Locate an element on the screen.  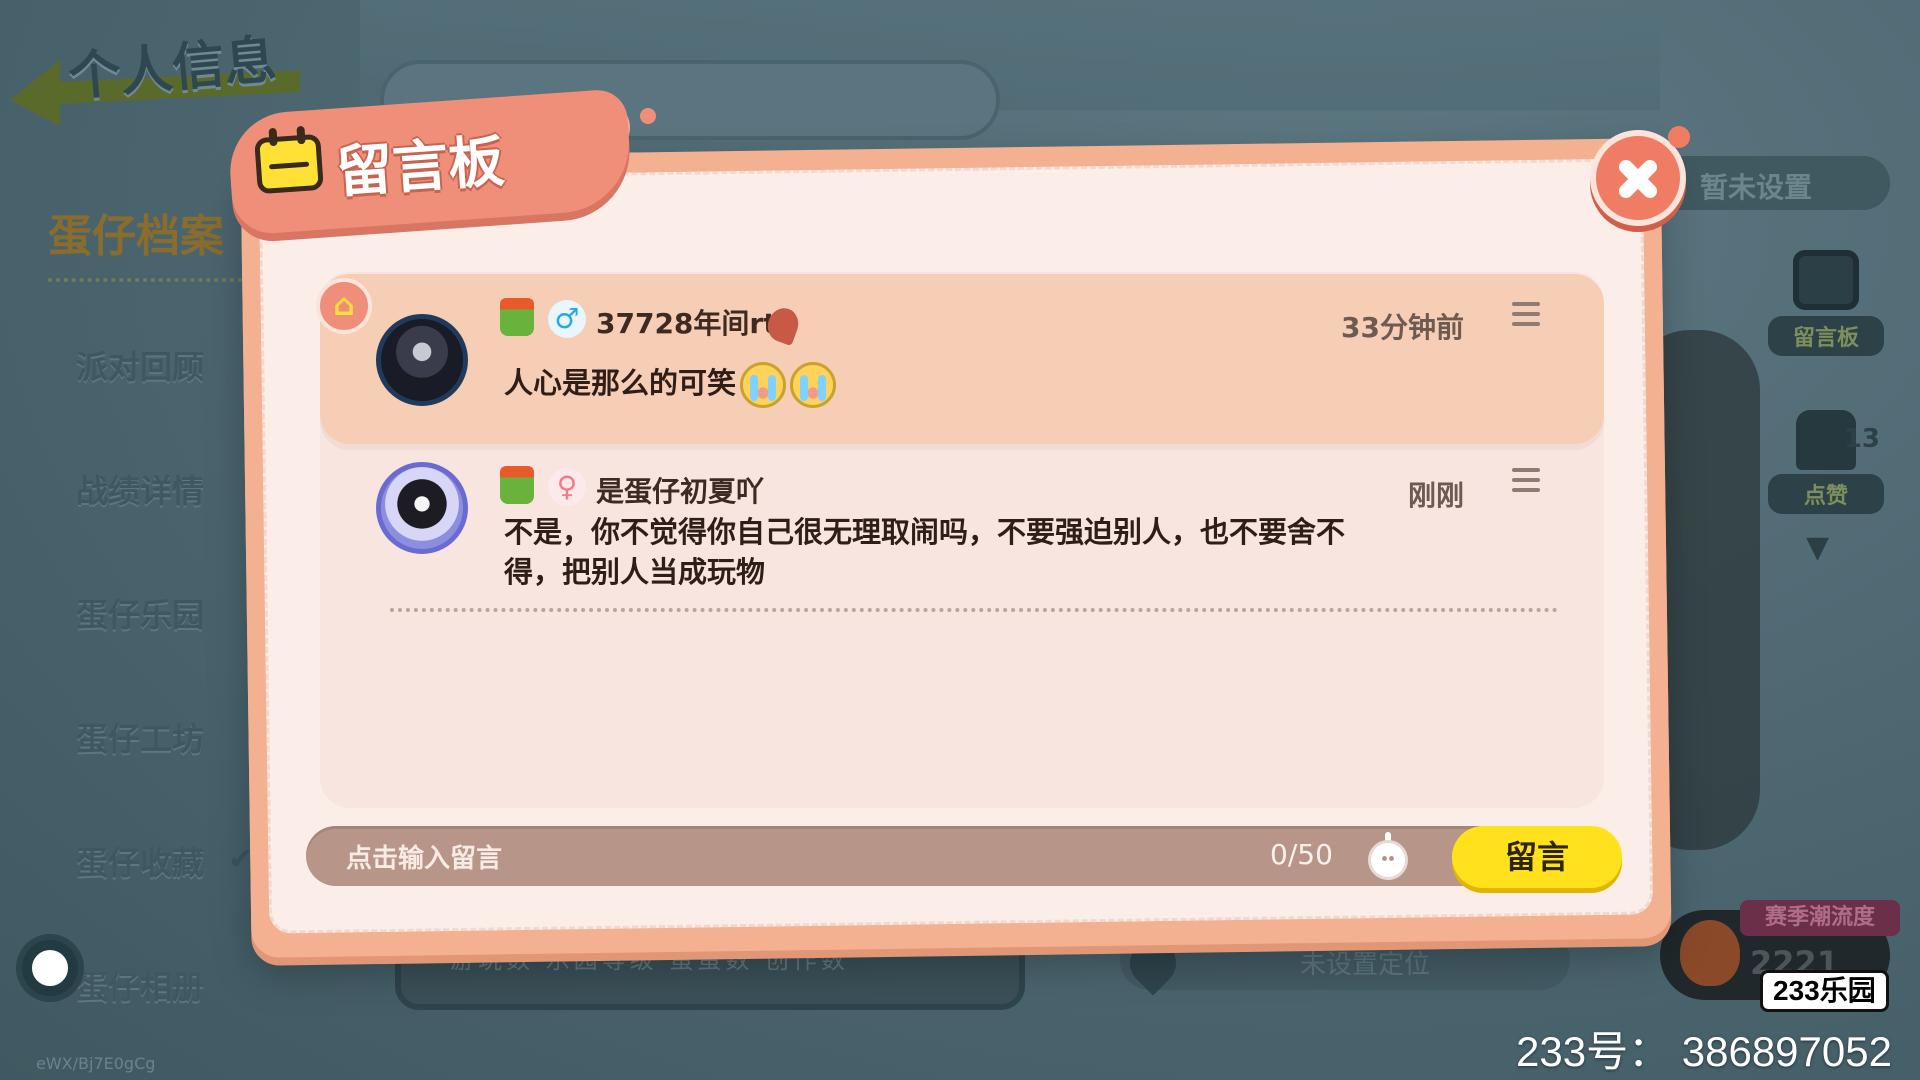
user-id-watermark: 233号： 386897052 is located at coordinates (1704, 1051).